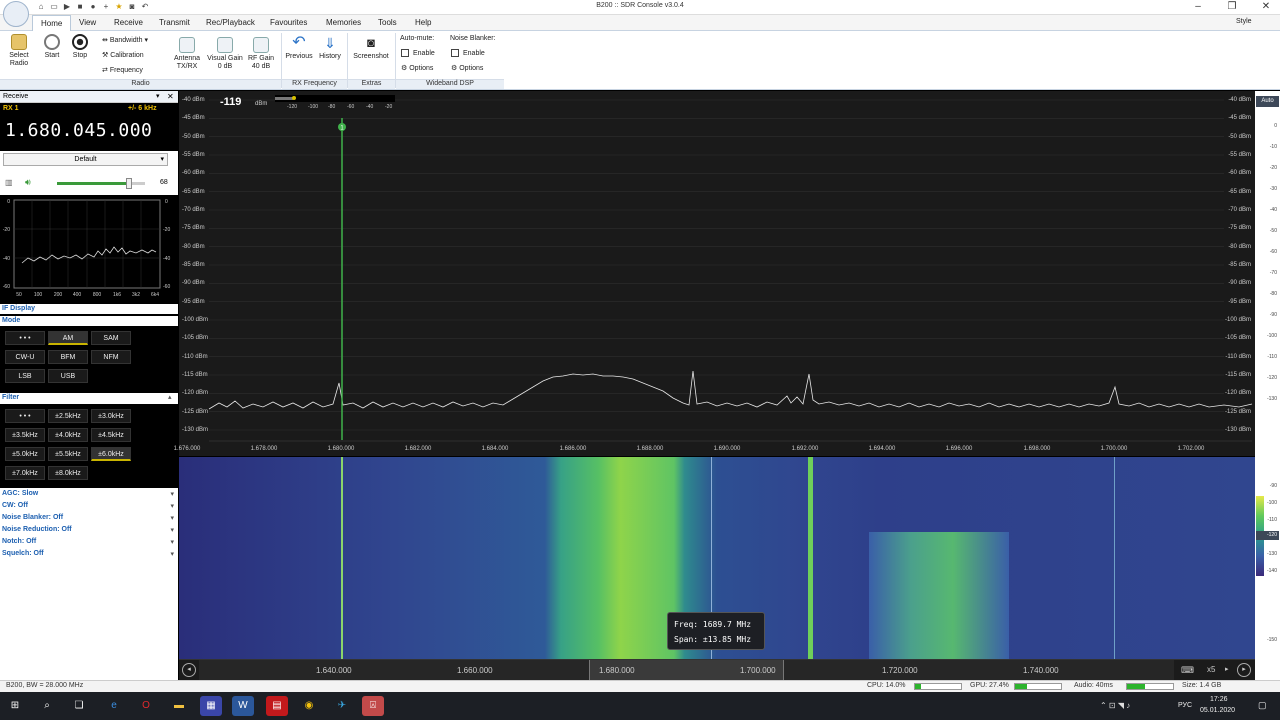 The image size is (1280, 720). Describe the element at coordinates (170, 397) in the screenshot. I see `collapse-icon: ▴` at that location.